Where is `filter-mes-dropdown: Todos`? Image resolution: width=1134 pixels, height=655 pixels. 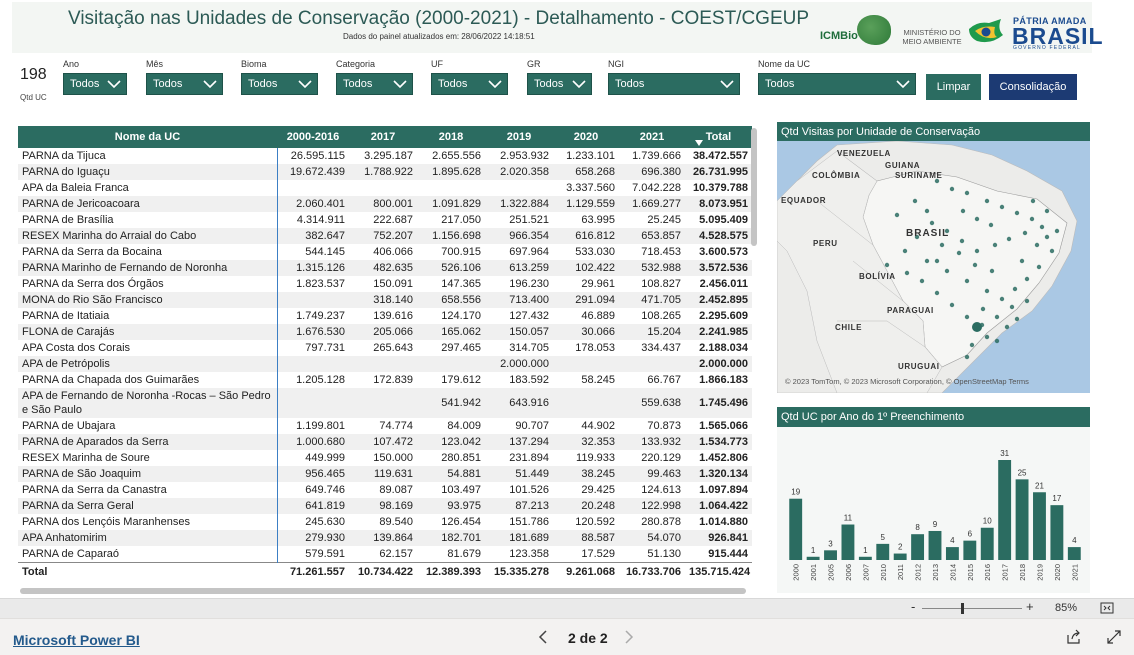
filter-mes-dropdown: Todos is located at coordinates (184, 84).